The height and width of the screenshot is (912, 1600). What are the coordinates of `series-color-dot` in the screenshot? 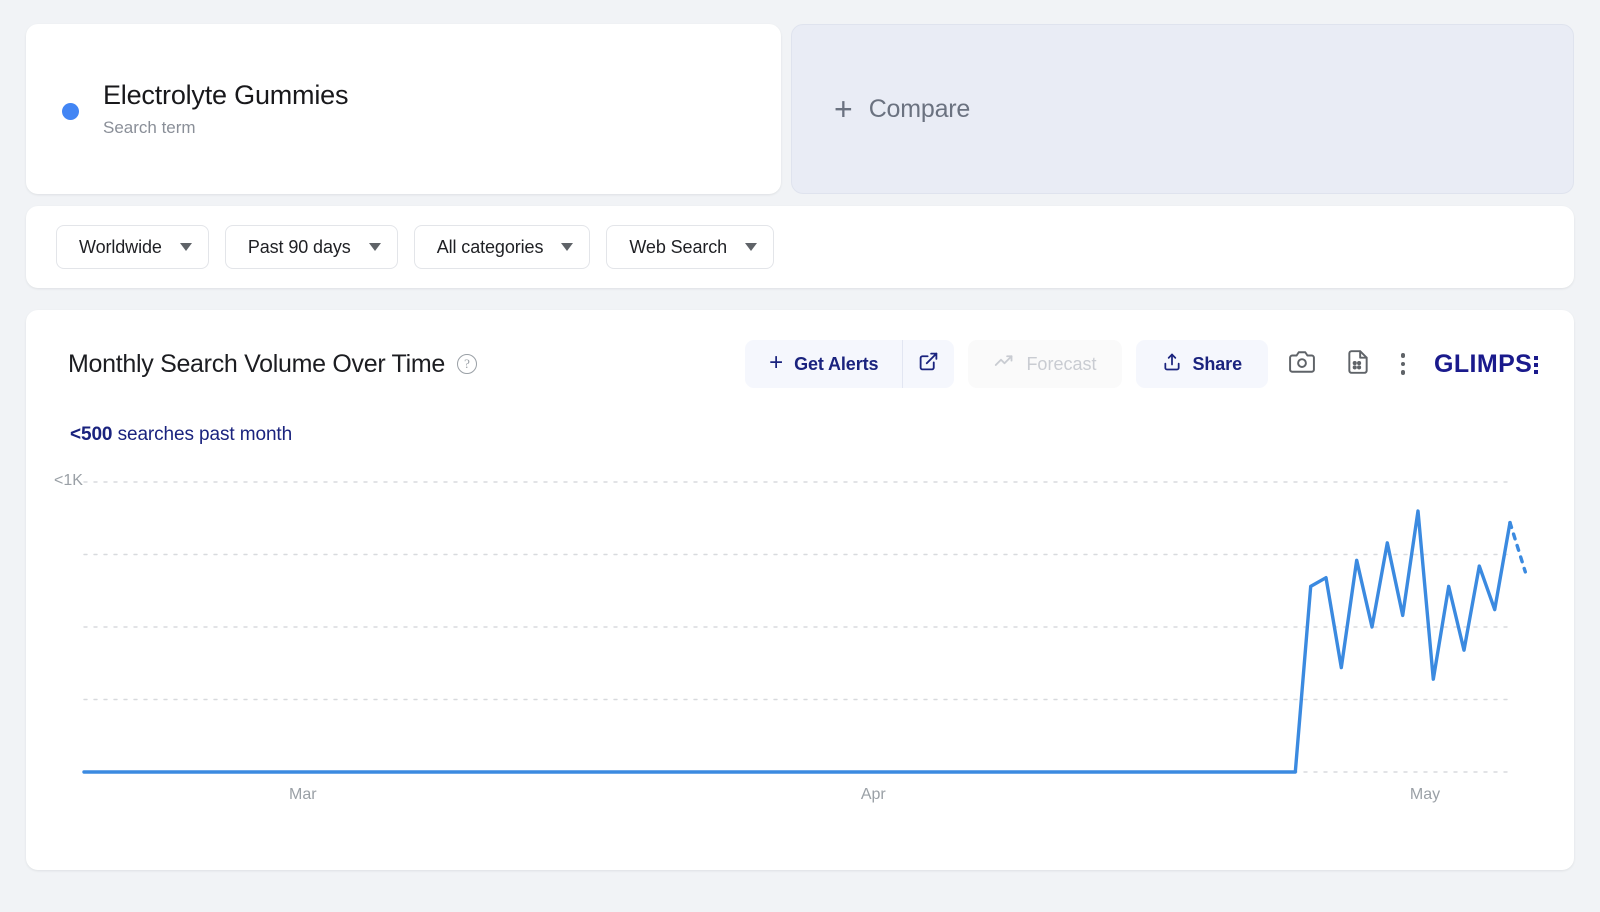 It's located at (70, 111).